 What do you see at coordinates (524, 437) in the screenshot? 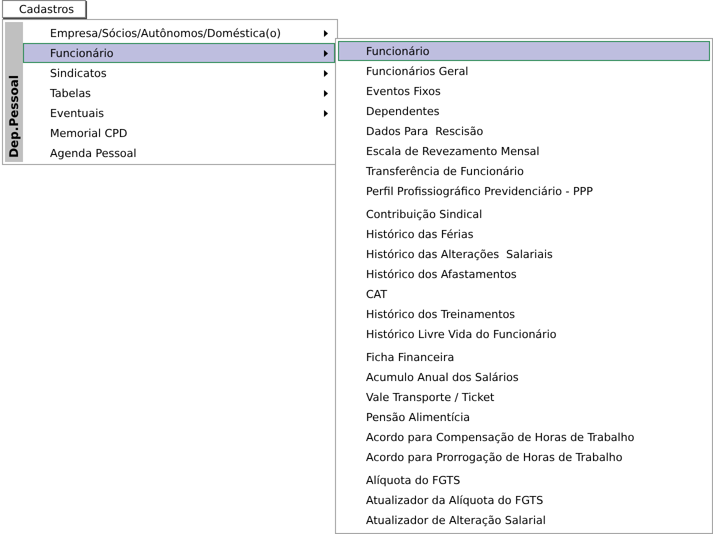
I see `menu-item: Acordo para Compensação de Horas de Trabalho` at bounding box center [524, 437].